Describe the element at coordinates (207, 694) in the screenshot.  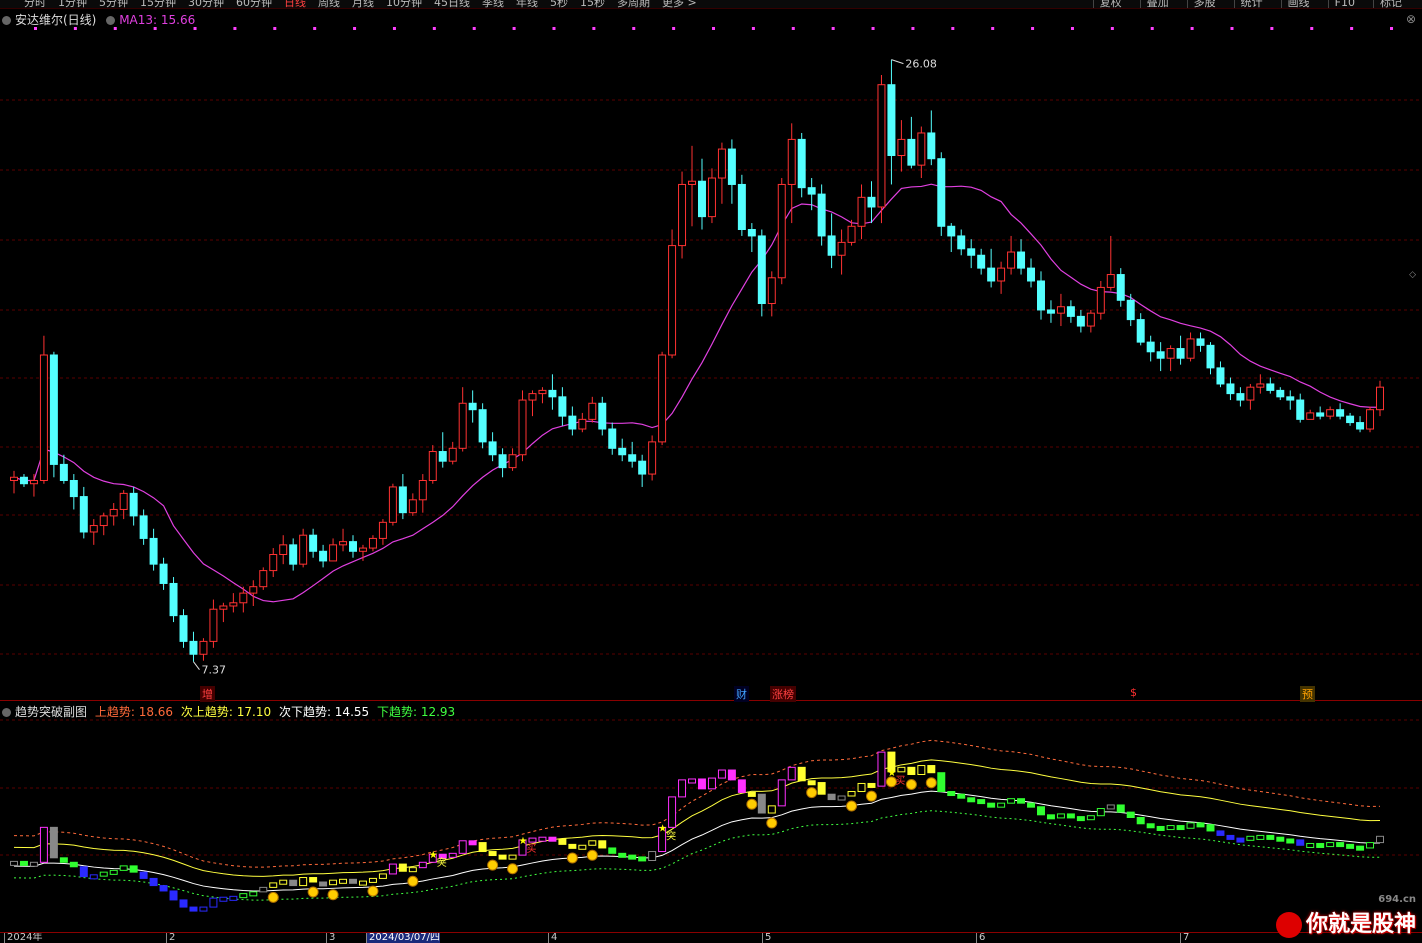
I see `event-marker: 增` at that location.